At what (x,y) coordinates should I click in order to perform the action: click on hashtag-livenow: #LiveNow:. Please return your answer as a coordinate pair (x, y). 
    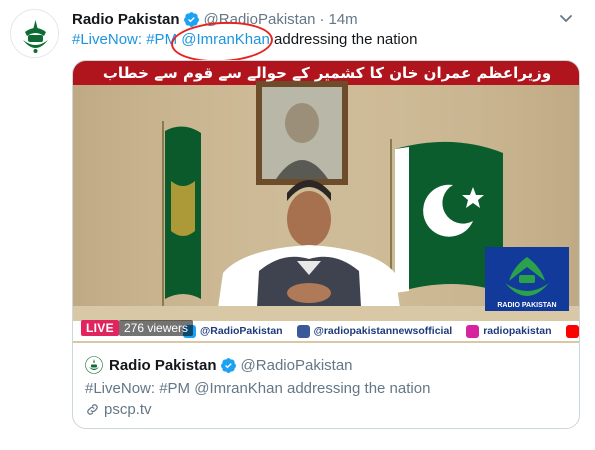
    Looking at the image, I should click on (107, 39).